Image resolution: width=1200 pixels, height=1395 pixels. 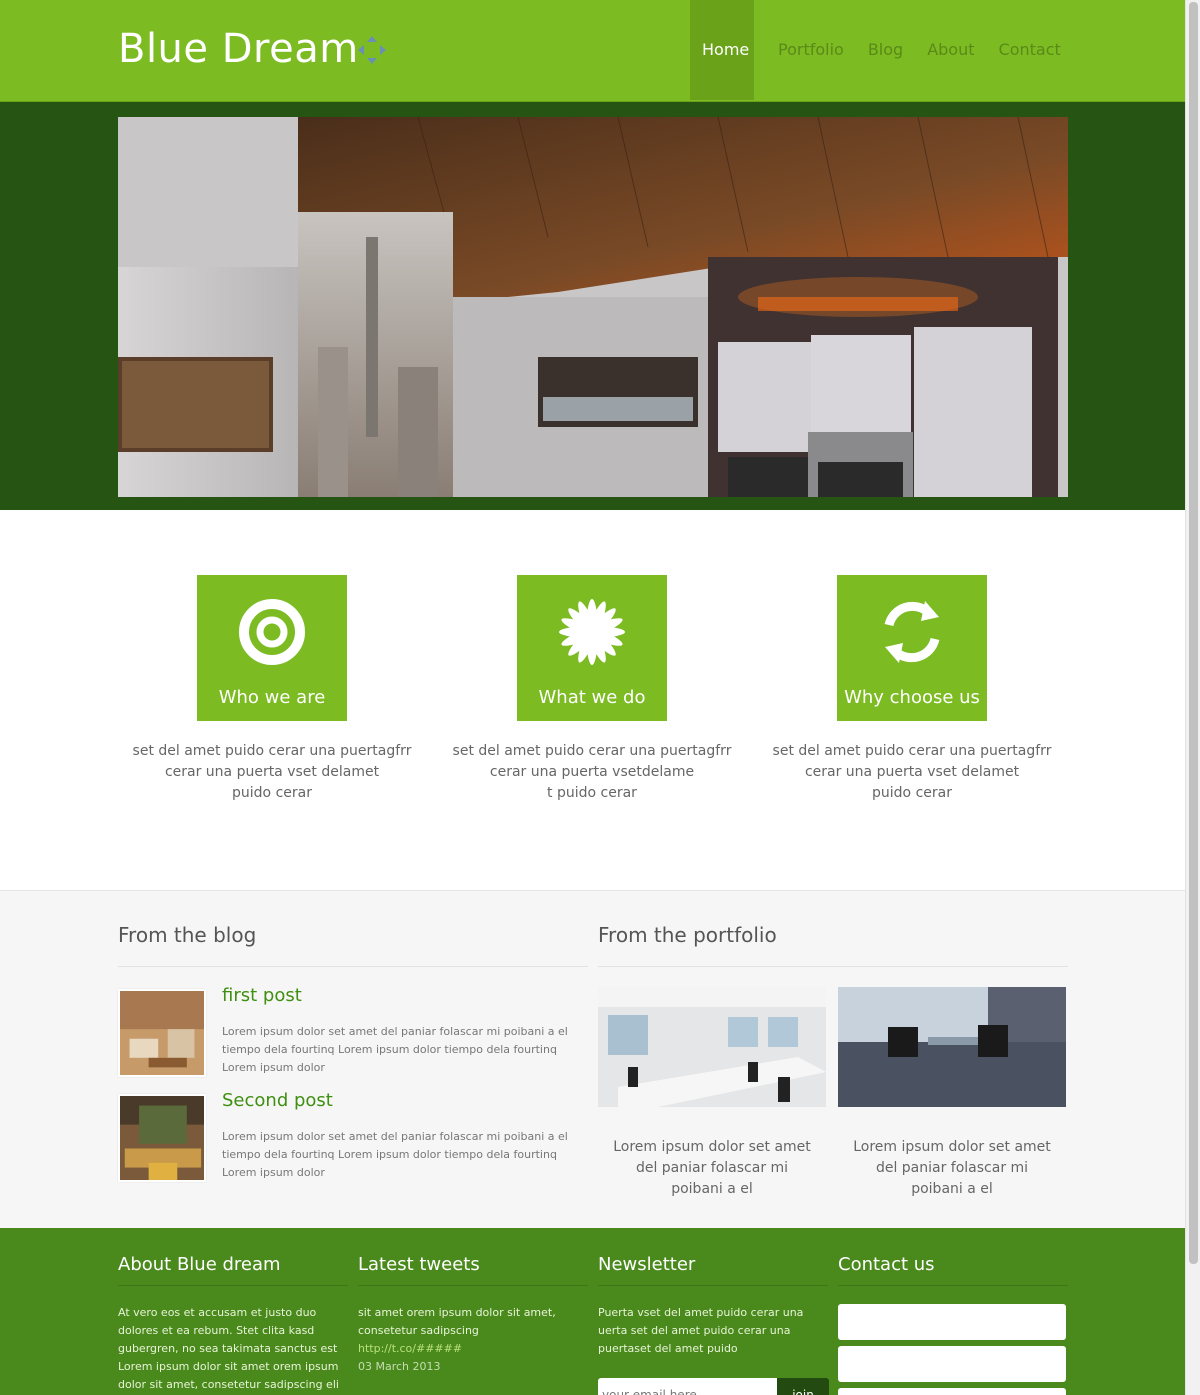 I want to click on flower-icon, so click(x=592, y=632).